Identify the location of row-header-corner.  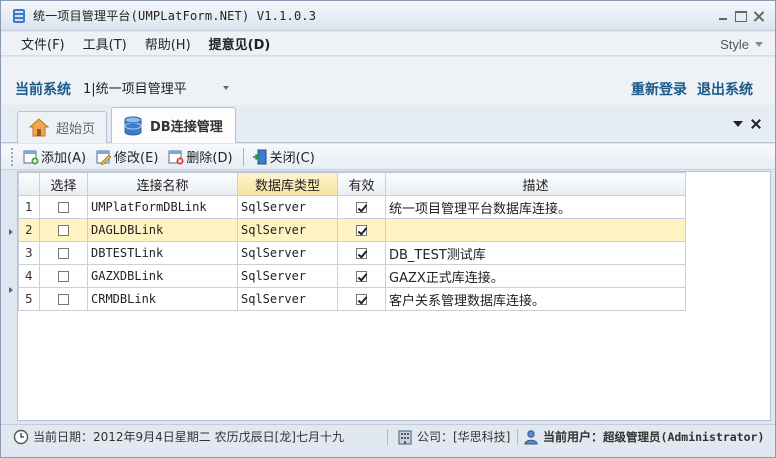
(29, 184).